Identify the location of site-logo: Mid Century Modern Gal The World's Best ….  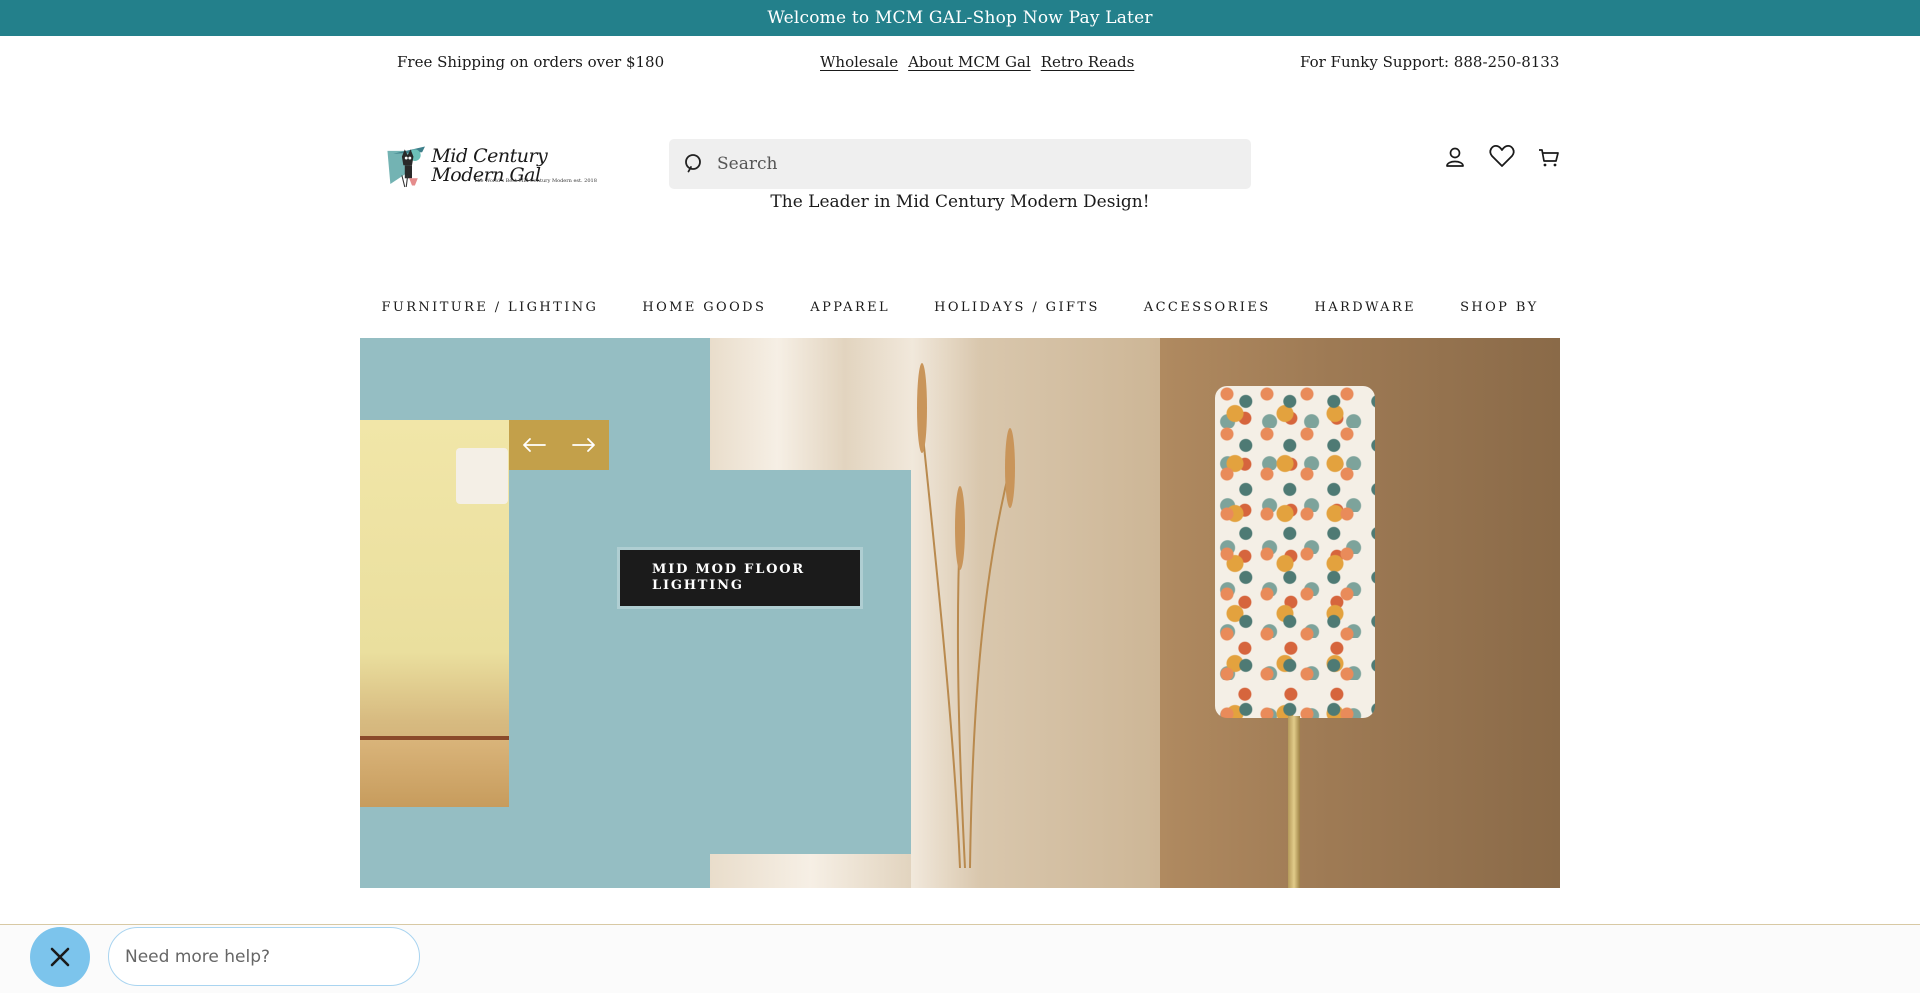
(492, 166).